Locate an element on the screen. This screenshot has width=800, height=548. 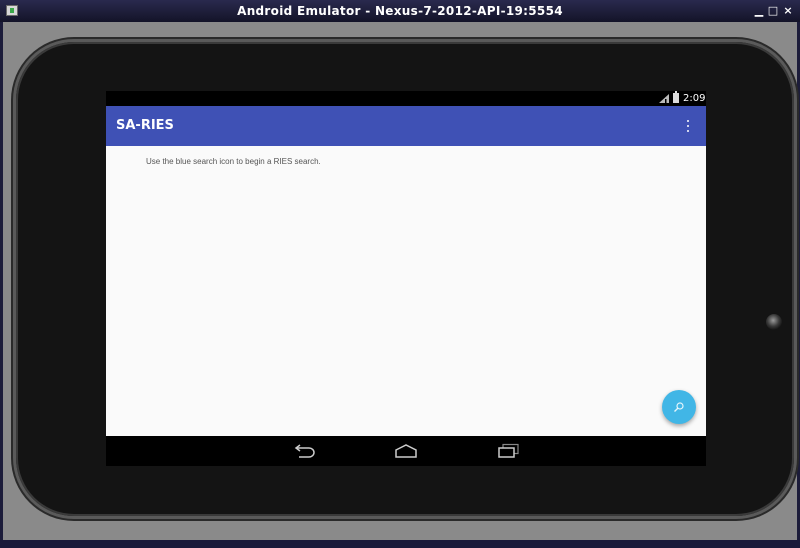
maximize-button: □ is located at coordinates (773, 11).